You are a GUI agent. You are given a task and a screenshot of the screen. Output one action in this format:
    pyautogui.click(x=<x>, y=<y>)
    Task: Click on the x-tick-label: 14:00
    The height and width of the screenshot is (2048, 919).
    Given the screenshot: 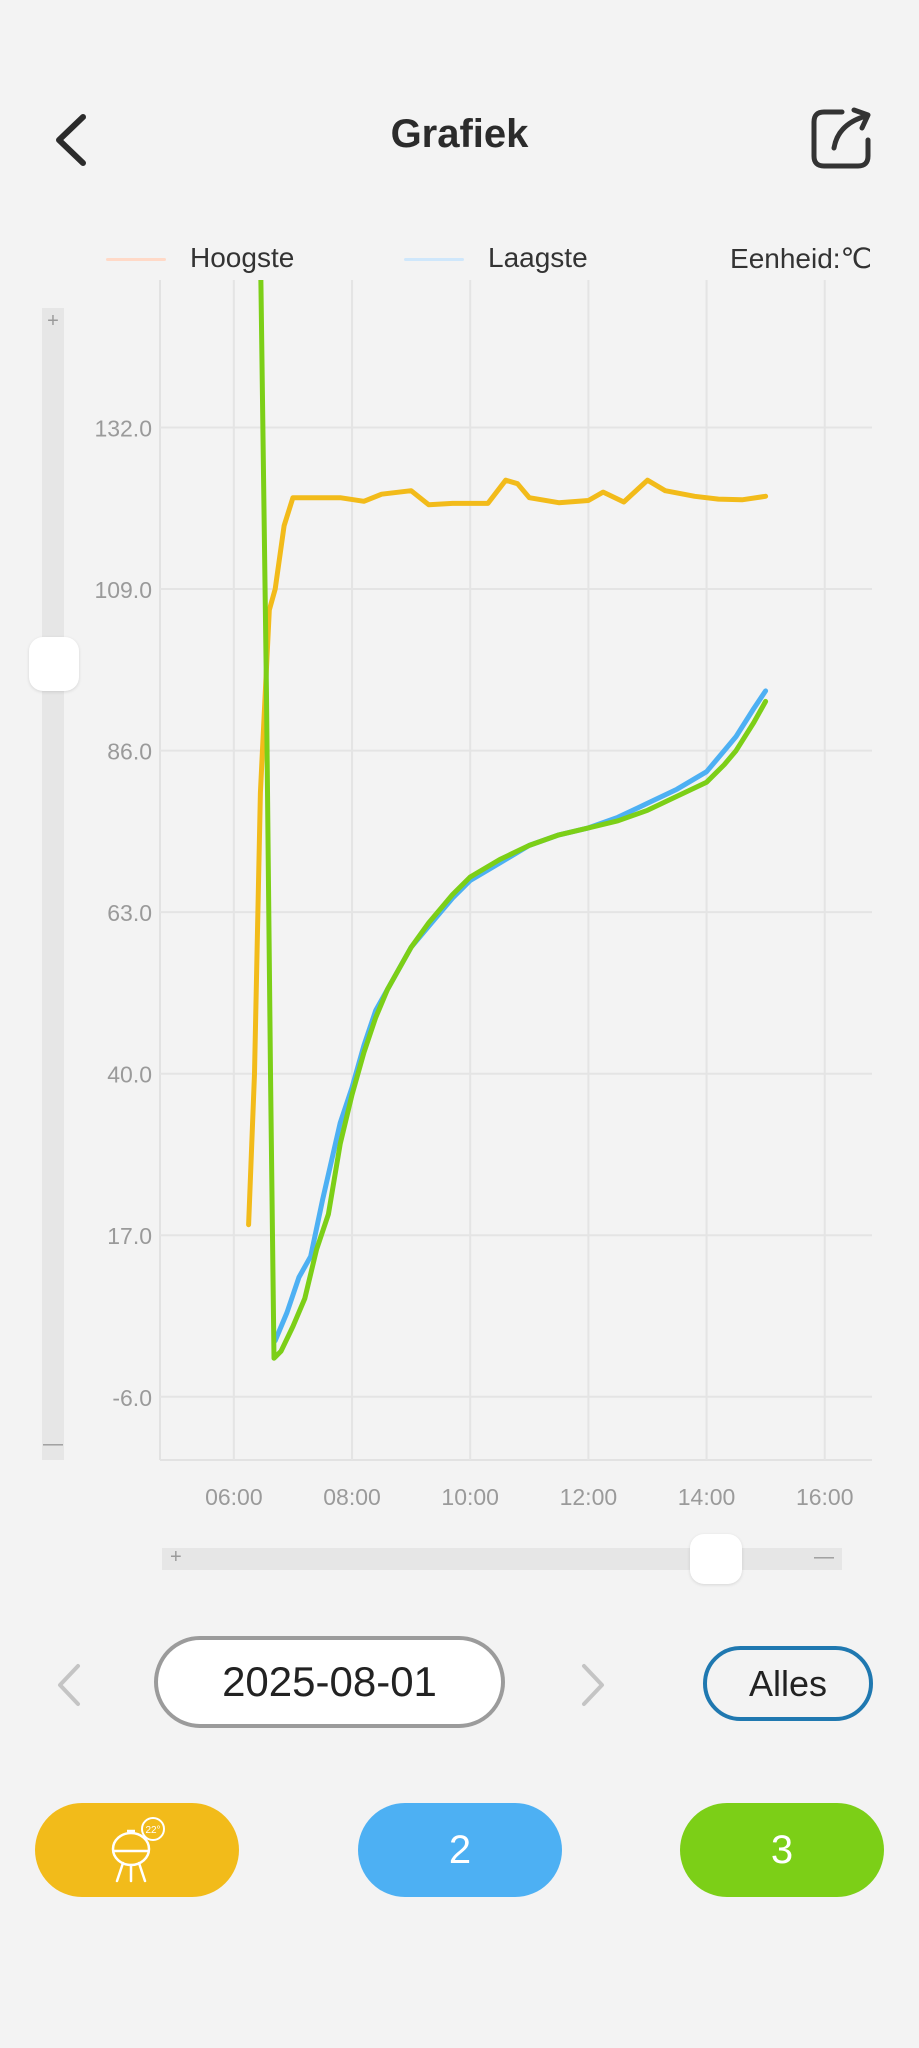 What is the action you would take?
    pyautogui.click(x=707, y=1497)
    